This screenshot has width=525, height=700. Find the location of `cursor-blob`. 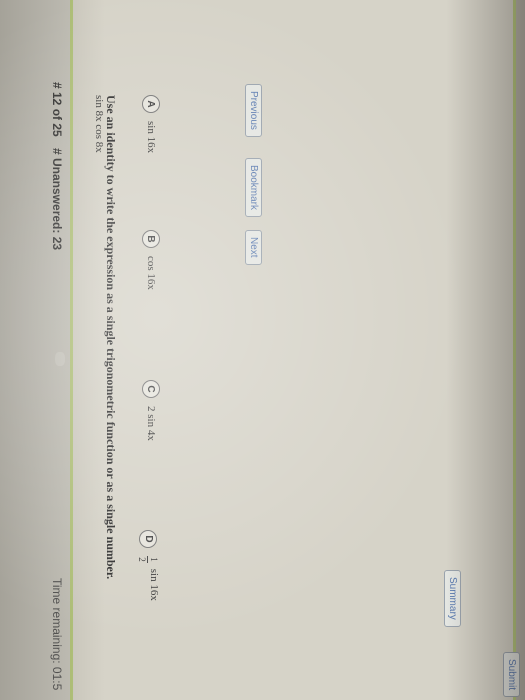

cursor-blob is located at coordinates (60, 359).